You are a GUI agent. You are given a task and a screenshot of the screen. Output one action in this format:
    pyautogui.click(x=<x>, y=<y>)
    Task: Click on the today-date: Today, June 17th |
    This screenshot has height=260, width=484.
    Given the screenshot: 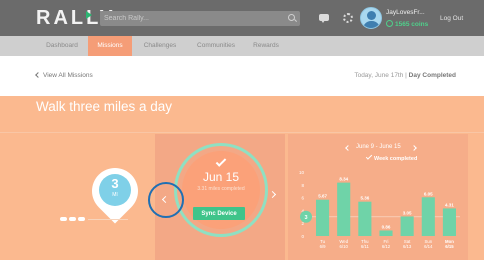 What is the action you would take?
    pyautogui.click(x=380, y=75)
    